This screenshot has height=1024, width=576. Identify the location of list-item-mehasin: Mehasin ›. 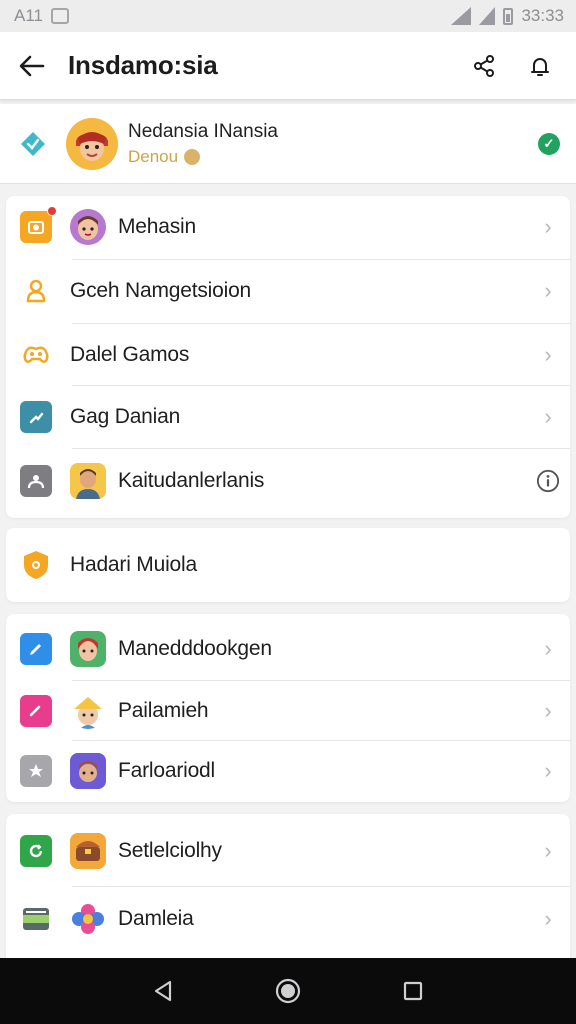
(288, 227).